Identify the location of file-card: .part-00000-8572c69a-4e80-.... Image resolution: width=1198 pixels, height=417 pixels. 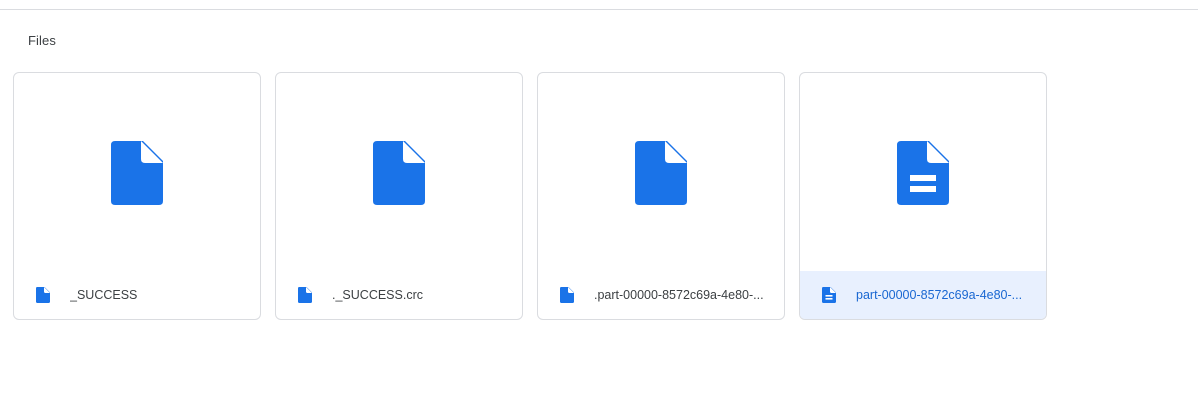
(661, 196).